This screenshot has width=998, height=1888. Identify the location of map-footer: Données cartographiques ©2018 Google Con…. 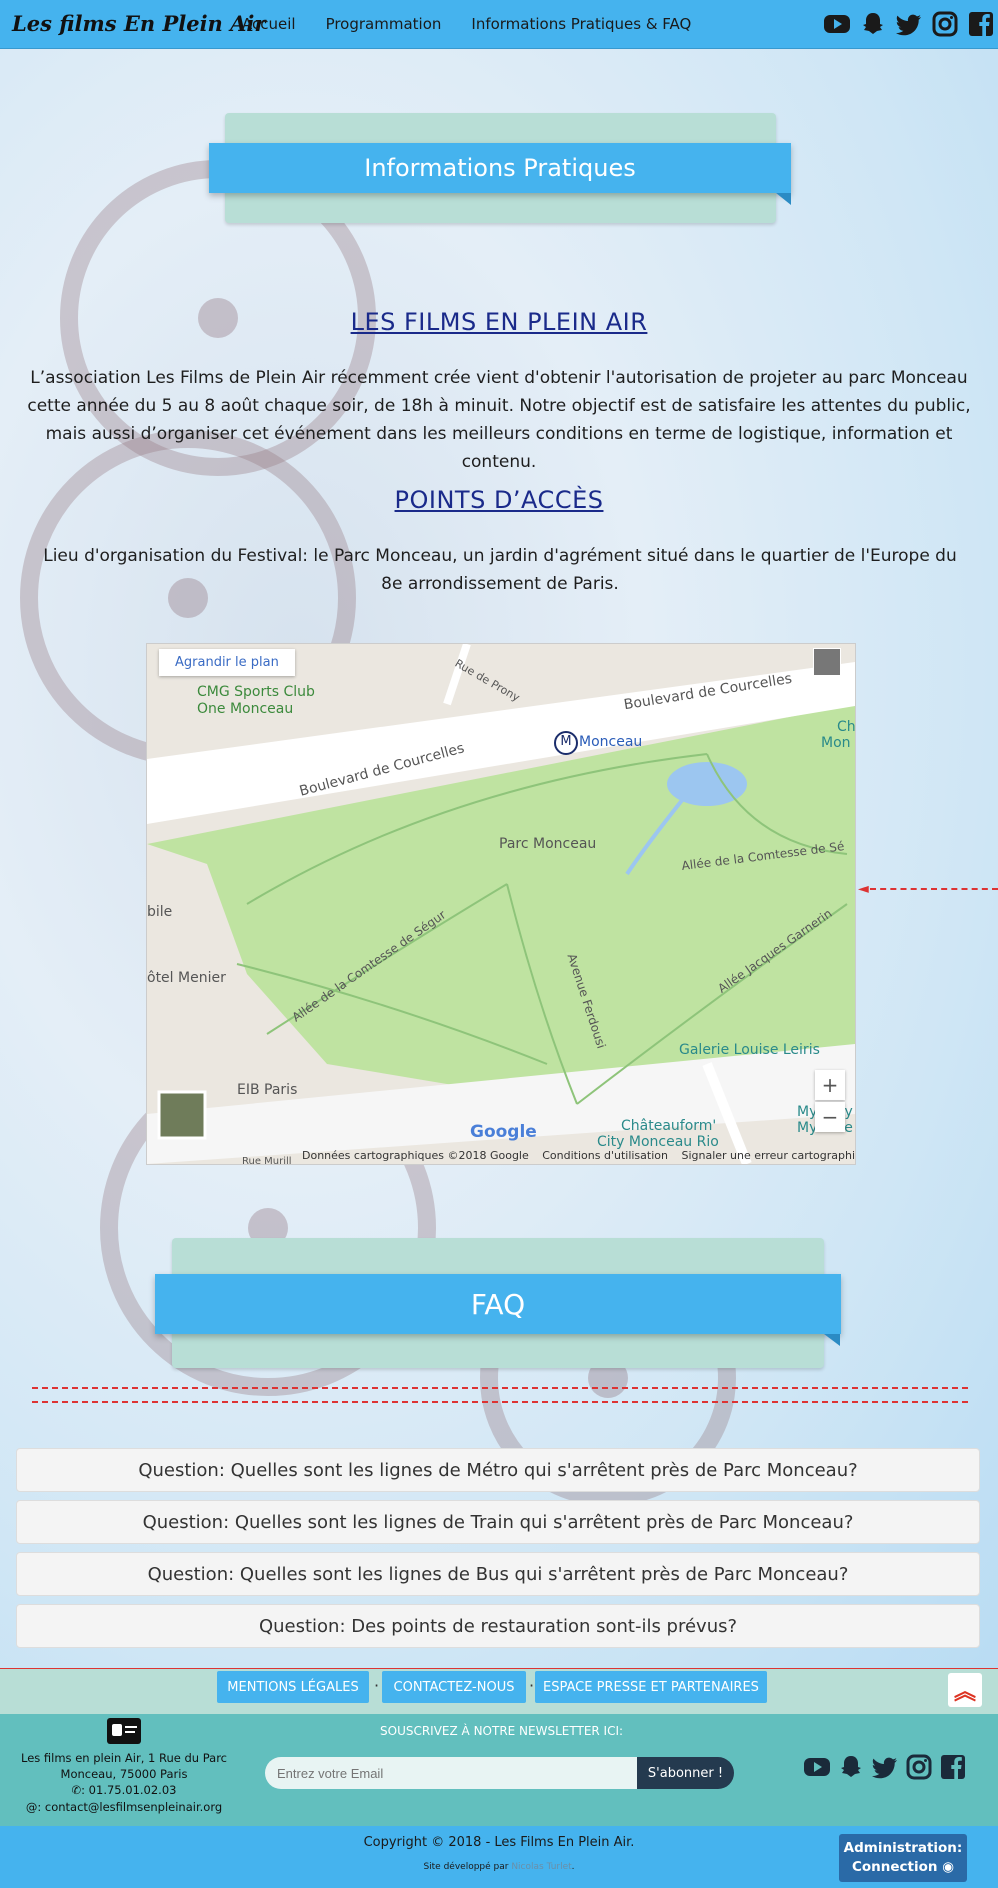
(578, 1155).